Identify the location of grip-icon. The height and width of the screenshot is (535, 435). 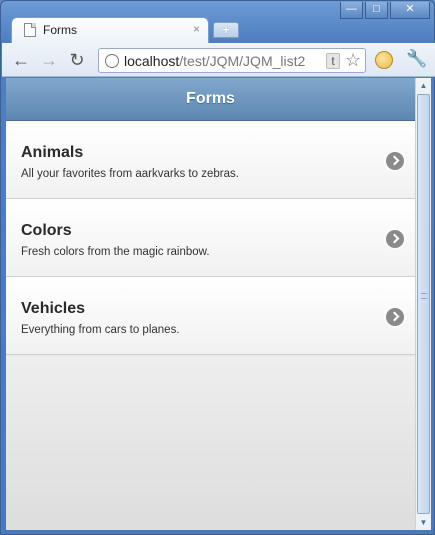
(424, 296).